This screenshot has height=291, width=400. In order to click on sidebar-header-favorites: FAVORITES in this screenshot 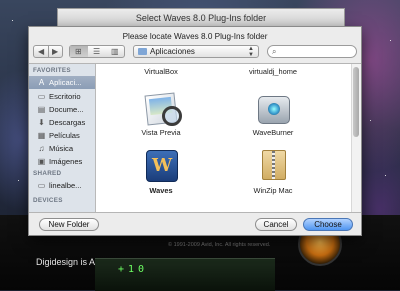, I will do `click(52, 70)`.